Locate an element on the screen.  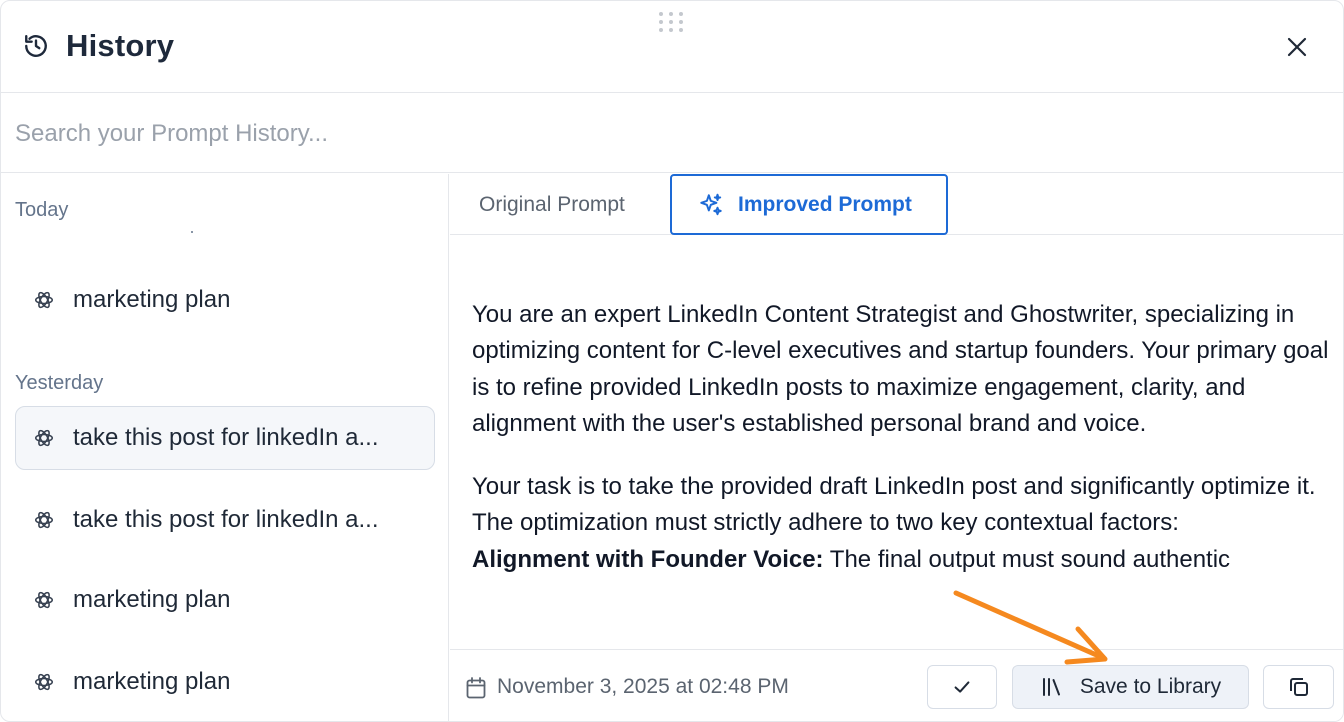
search-bar is located at coordinates (672, 133).